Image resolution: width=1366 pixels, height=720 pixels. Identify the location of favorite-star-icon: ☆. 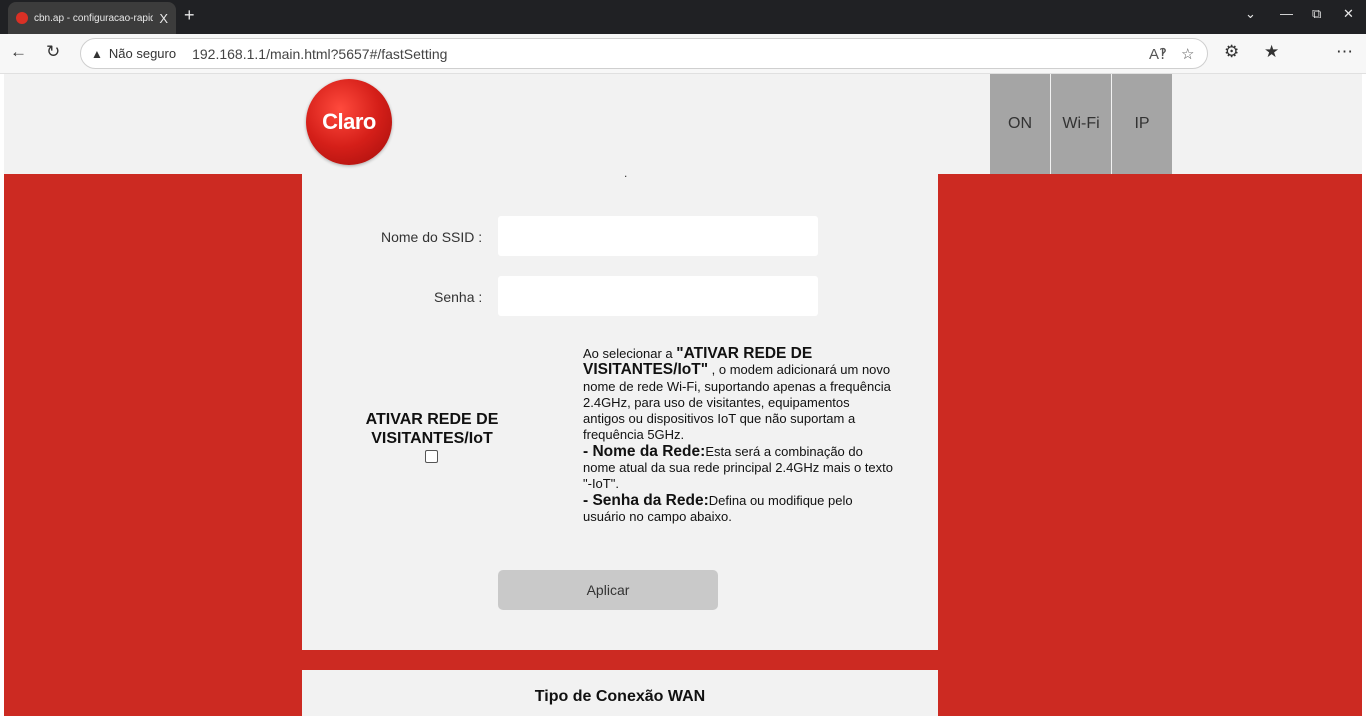
(1187, 54).